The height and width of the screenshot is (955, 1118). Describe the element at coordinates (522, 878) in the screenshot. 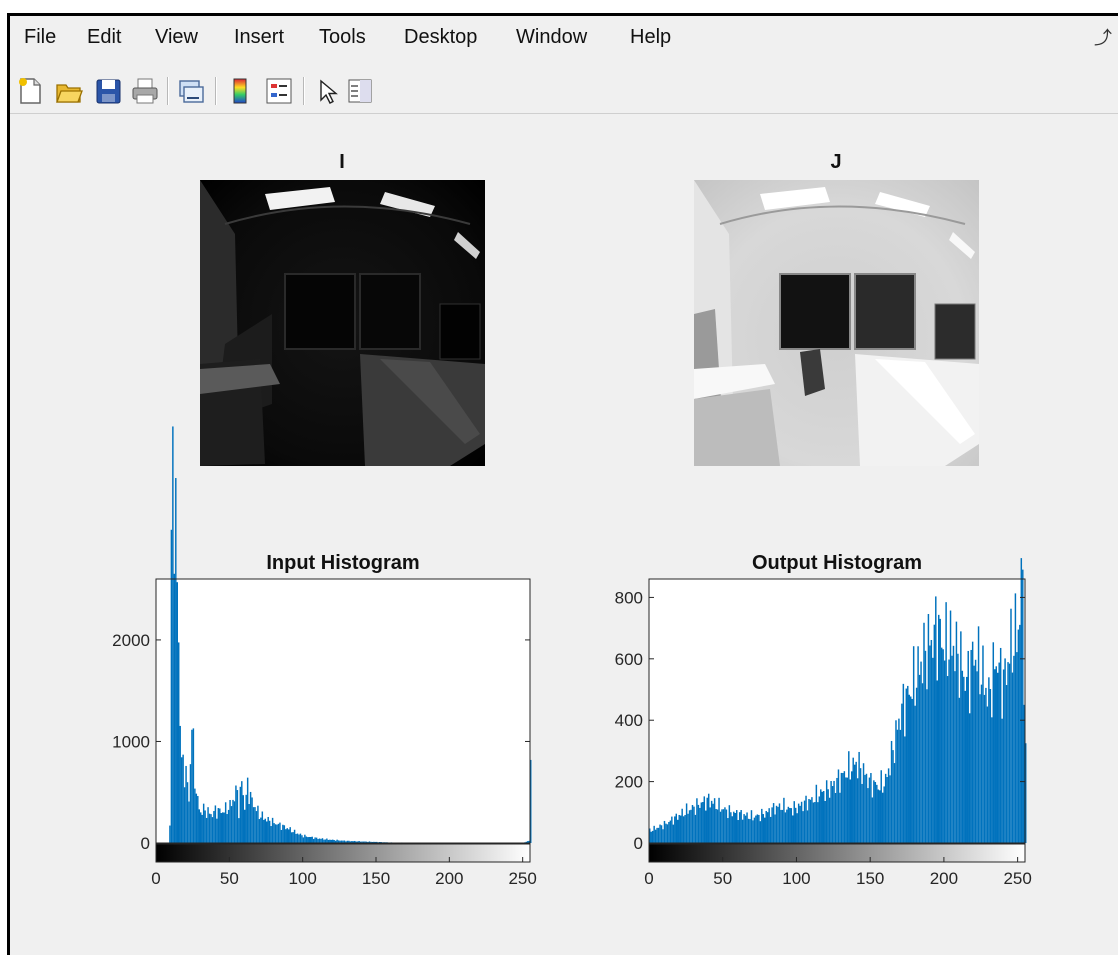

I see `input-histogram-xtick-label: 250` at that location.